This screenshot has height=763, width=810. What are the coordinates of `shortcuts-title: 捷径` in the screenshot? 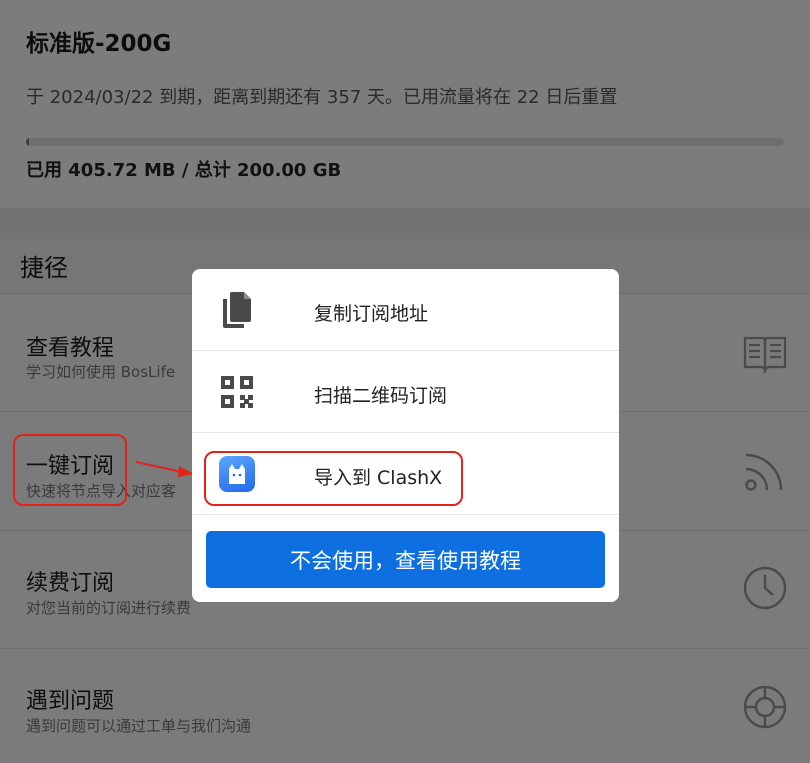 It's located at (44, 268).